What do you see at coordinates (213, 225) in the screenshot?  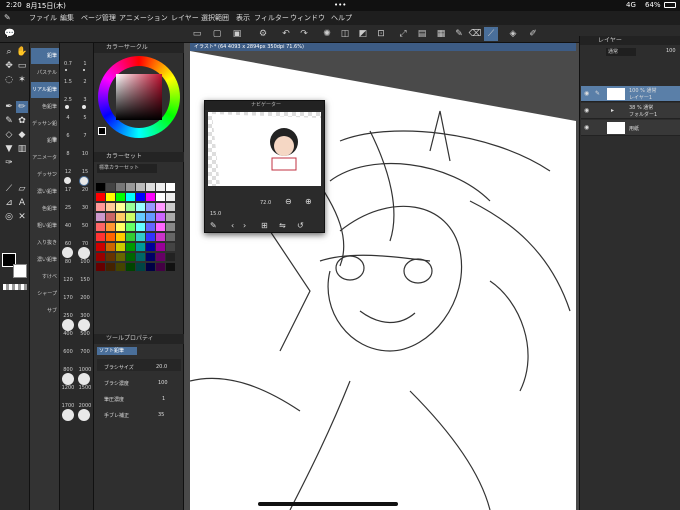 I see `pen-nav-icon: ✎` at bounding box center [213, 225].